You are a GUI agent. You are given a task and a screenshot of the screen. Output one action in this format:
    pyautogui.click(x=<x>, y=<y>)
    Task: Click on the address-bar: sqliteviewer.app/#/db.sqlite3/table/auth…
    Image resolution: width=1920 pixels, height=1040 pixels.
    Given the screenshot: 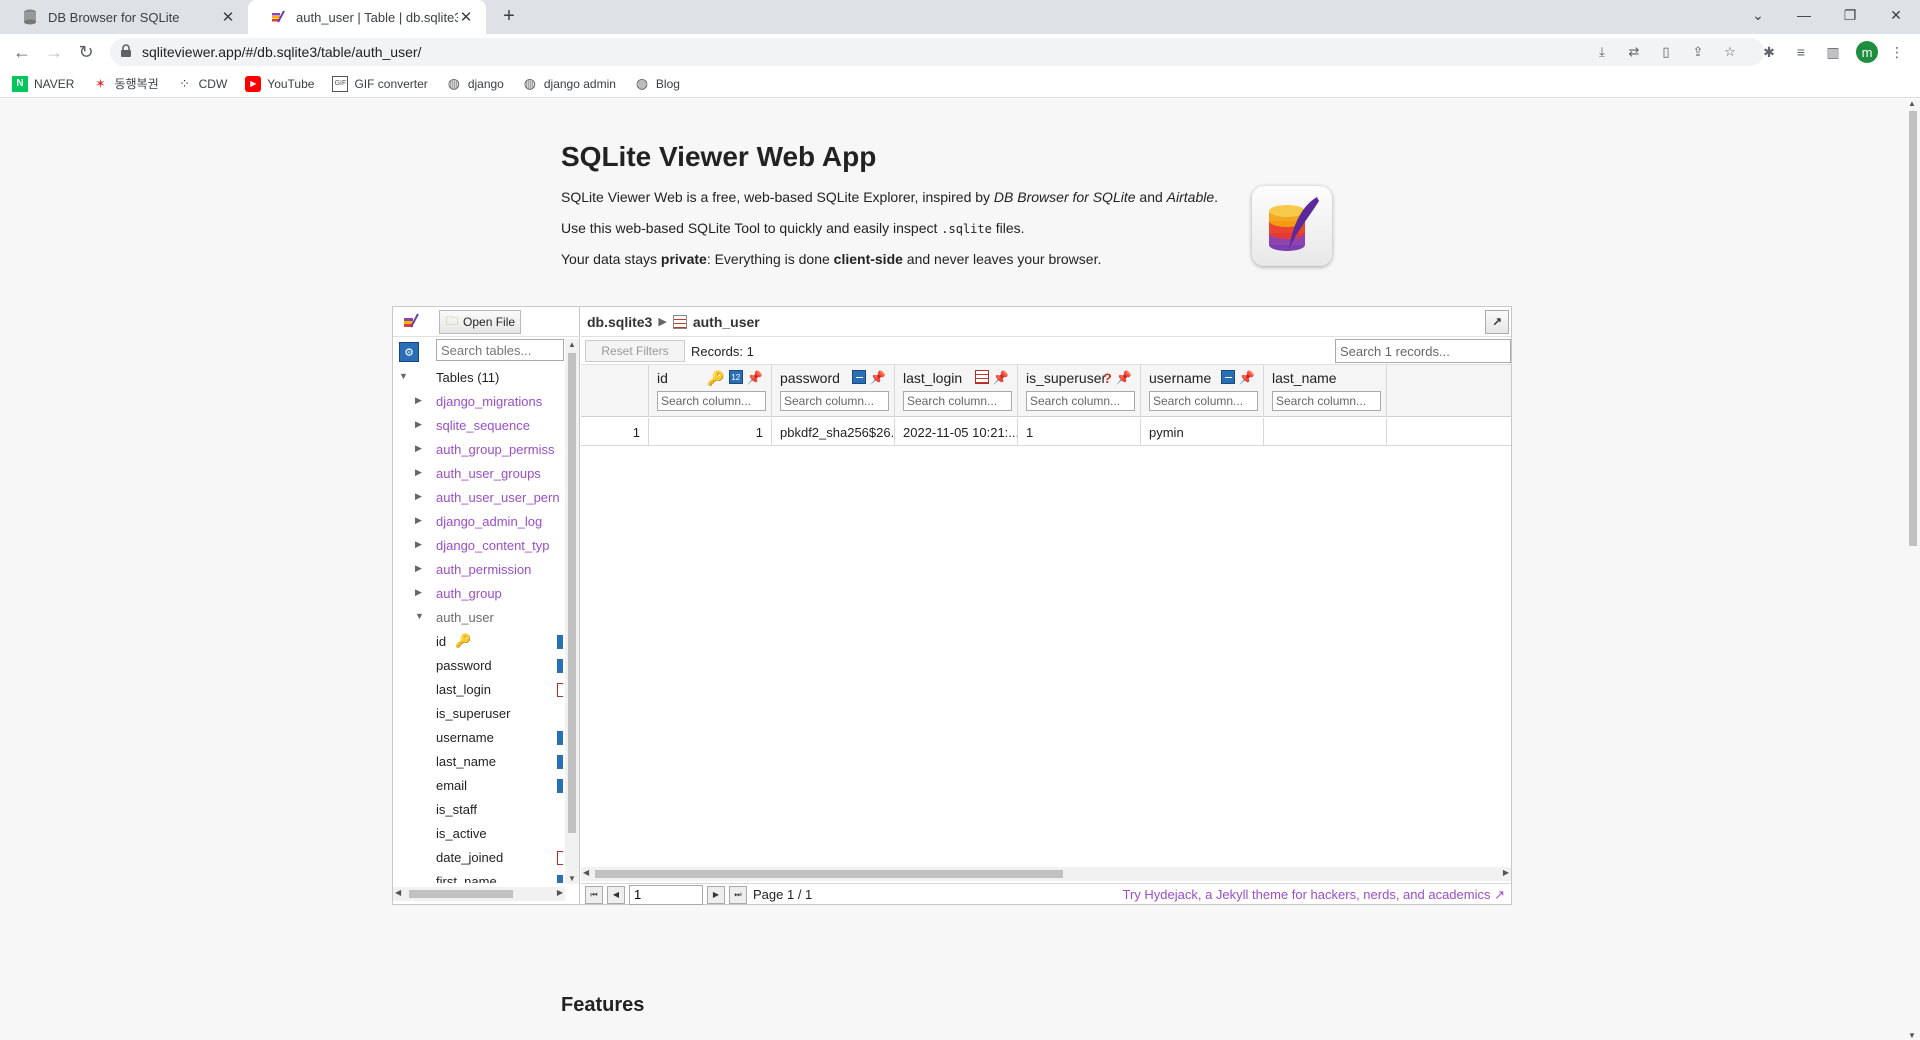 What is the action you would take?
    pyautogui.click(x=937, y=52)
    